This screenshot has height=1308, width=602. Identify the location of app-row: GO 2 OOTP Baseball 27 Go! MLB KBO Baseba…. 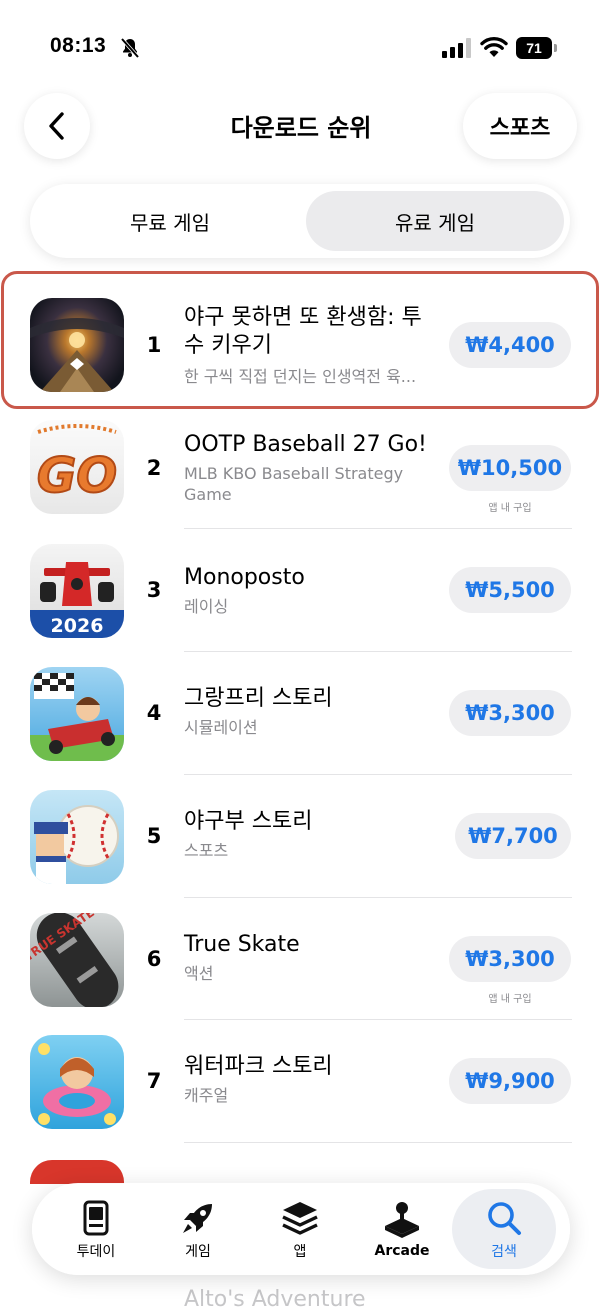
(301, 469).